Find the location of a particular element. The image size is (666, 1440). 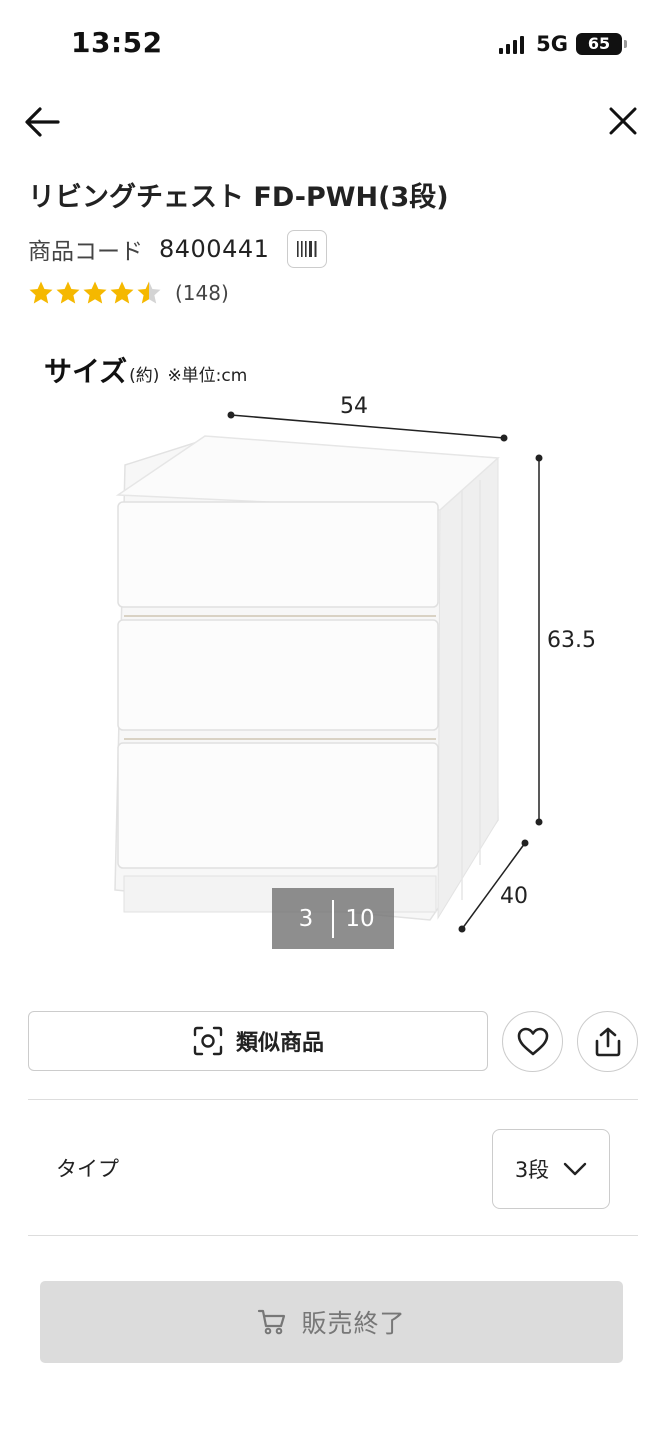

close-button is located at coordinates (623, 121).